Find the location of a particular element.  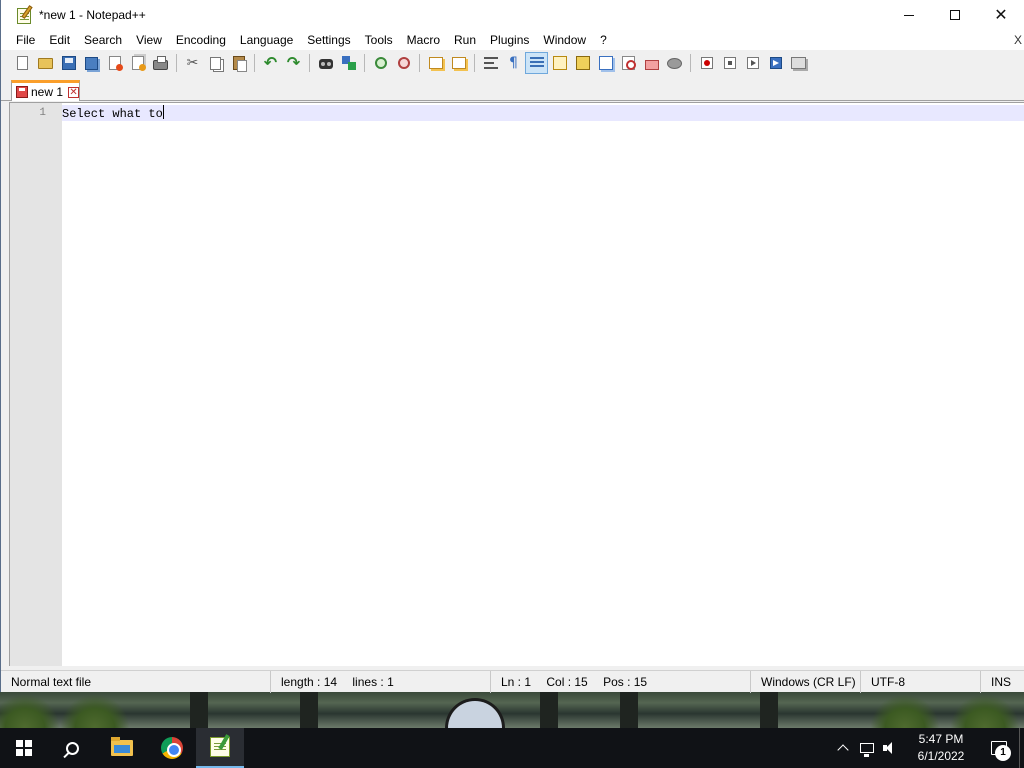

menu-run: Run is located at coordinates (465, 40).